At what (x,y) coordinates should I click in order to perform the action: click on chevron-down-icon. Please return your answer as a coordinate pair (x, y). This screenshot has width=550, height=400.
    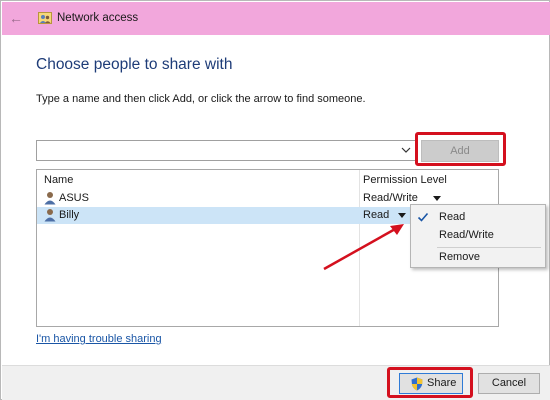
    Looking at the image, I should click on (406, 150).